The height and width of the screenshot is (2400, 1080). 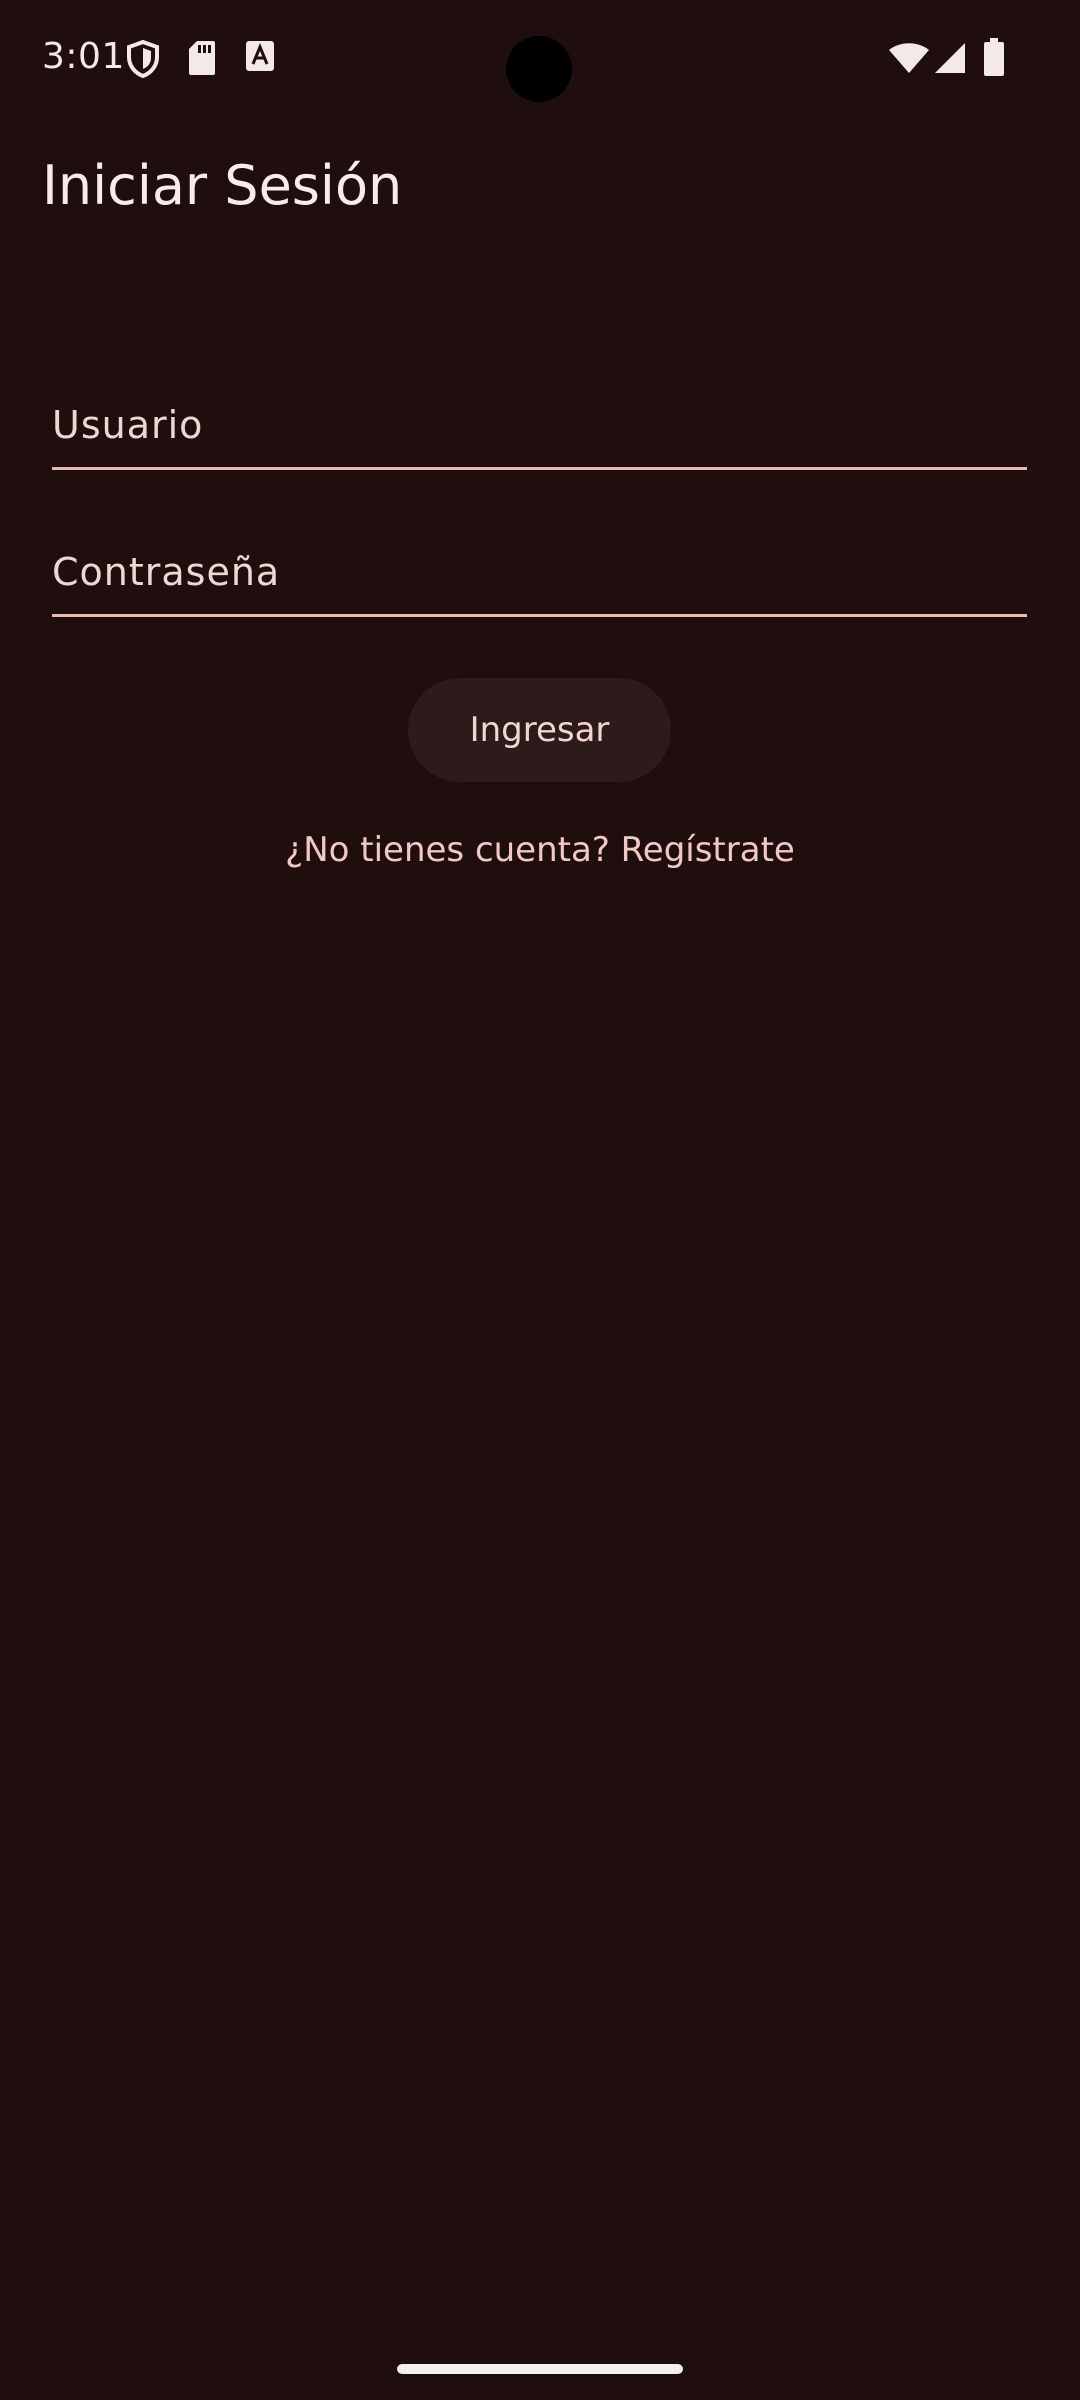 I want to click on camera-cutout, so click(x=539, y=69).